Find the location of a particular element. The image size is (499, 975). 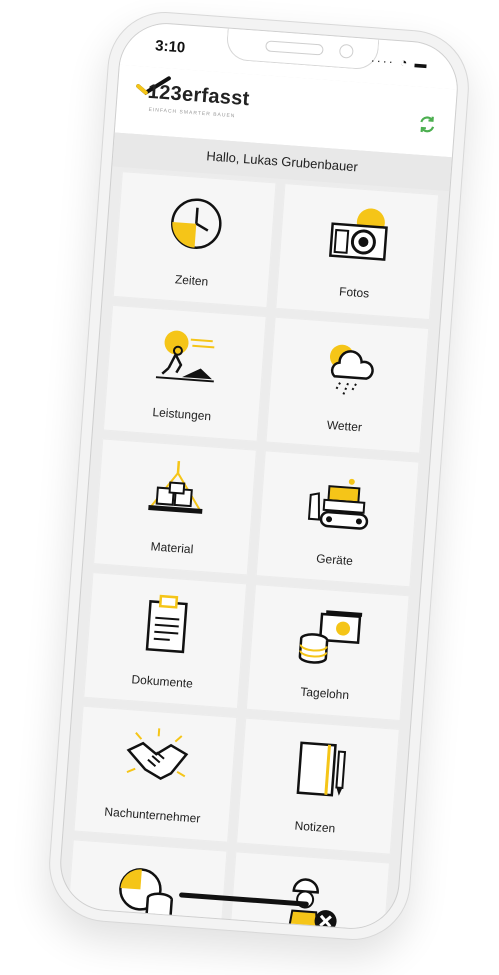

status-icons: ···· ◔ ▬ is located at coordinates (399, 62).